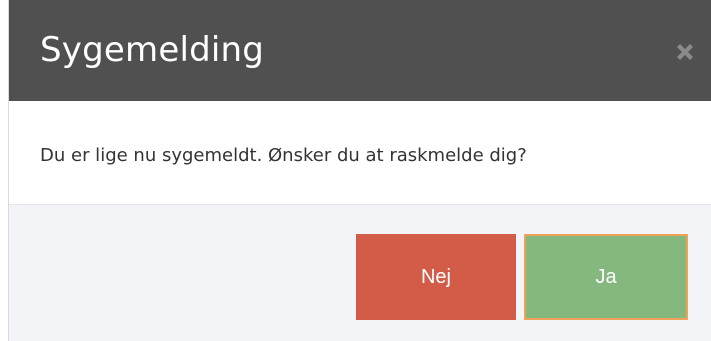 The image size is (711, 341). I want to click on close-icon, so click(685, 52).